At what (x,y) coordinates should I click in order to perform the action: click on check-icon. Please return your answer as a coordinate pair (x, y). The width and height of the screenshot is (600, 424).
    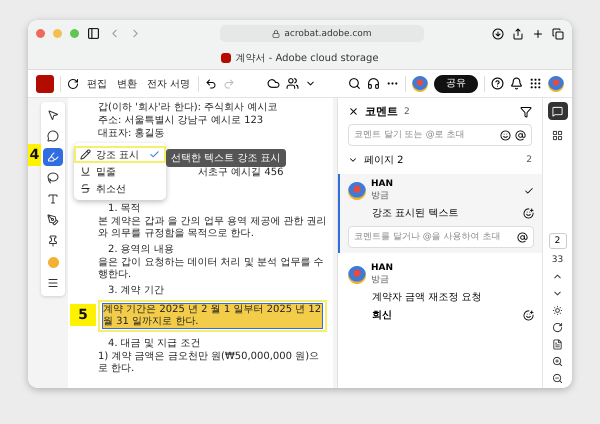
    Looking at the image, I should click on (529, 191).